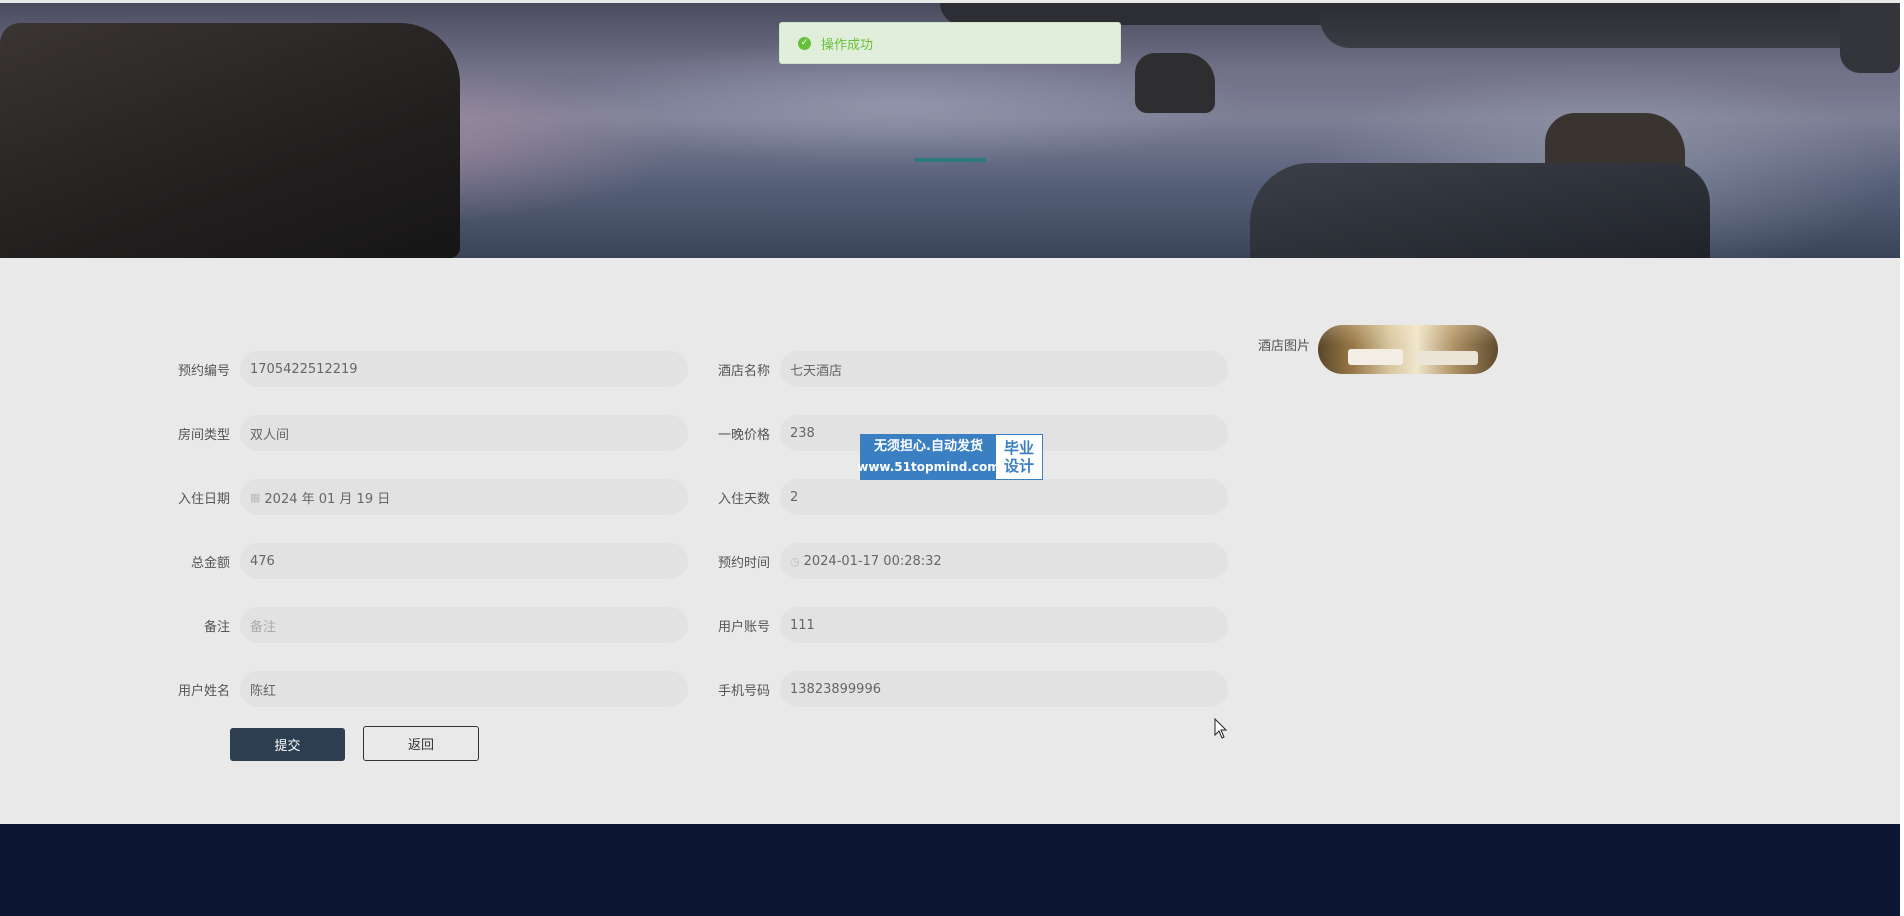 Image resolution: width=1904 pixels, height=916 pixels. Describe the element at coordinates (255, 497) in the screenshot. I see `calendar-icon: ▦` at that location.